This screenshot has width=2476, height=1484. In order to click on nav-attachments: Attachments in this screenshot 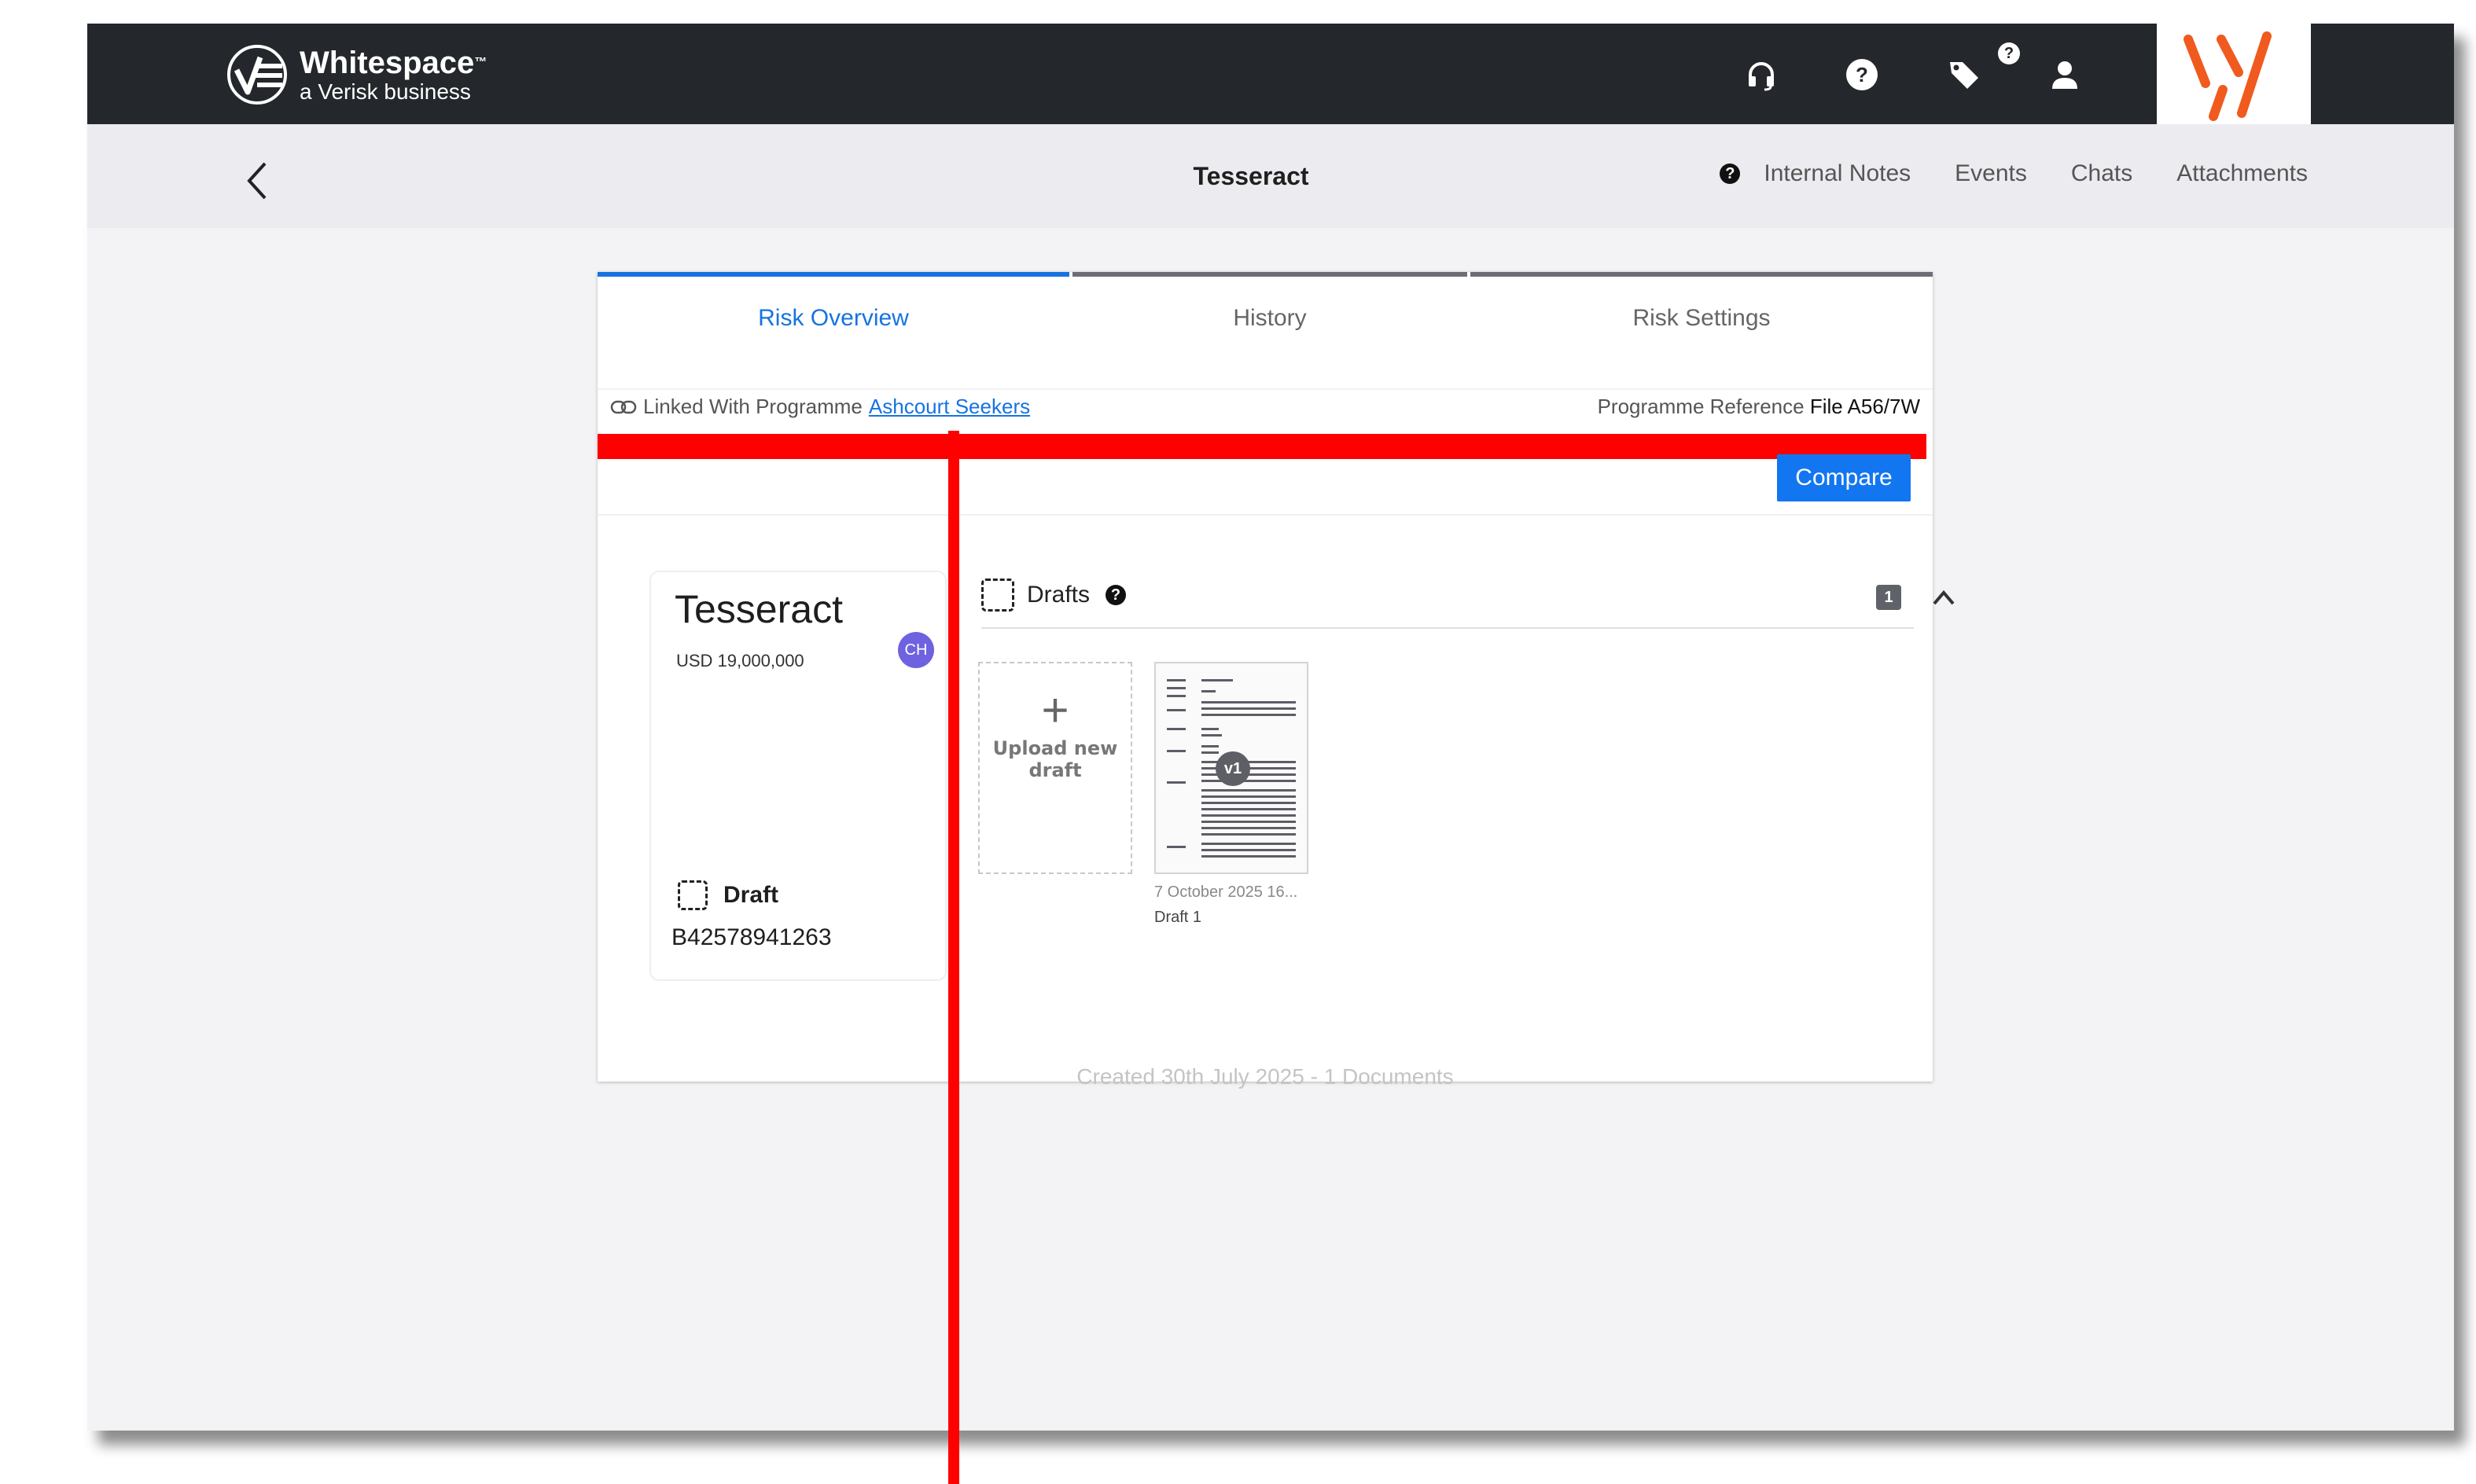, I will do `click(2242, 173)`.